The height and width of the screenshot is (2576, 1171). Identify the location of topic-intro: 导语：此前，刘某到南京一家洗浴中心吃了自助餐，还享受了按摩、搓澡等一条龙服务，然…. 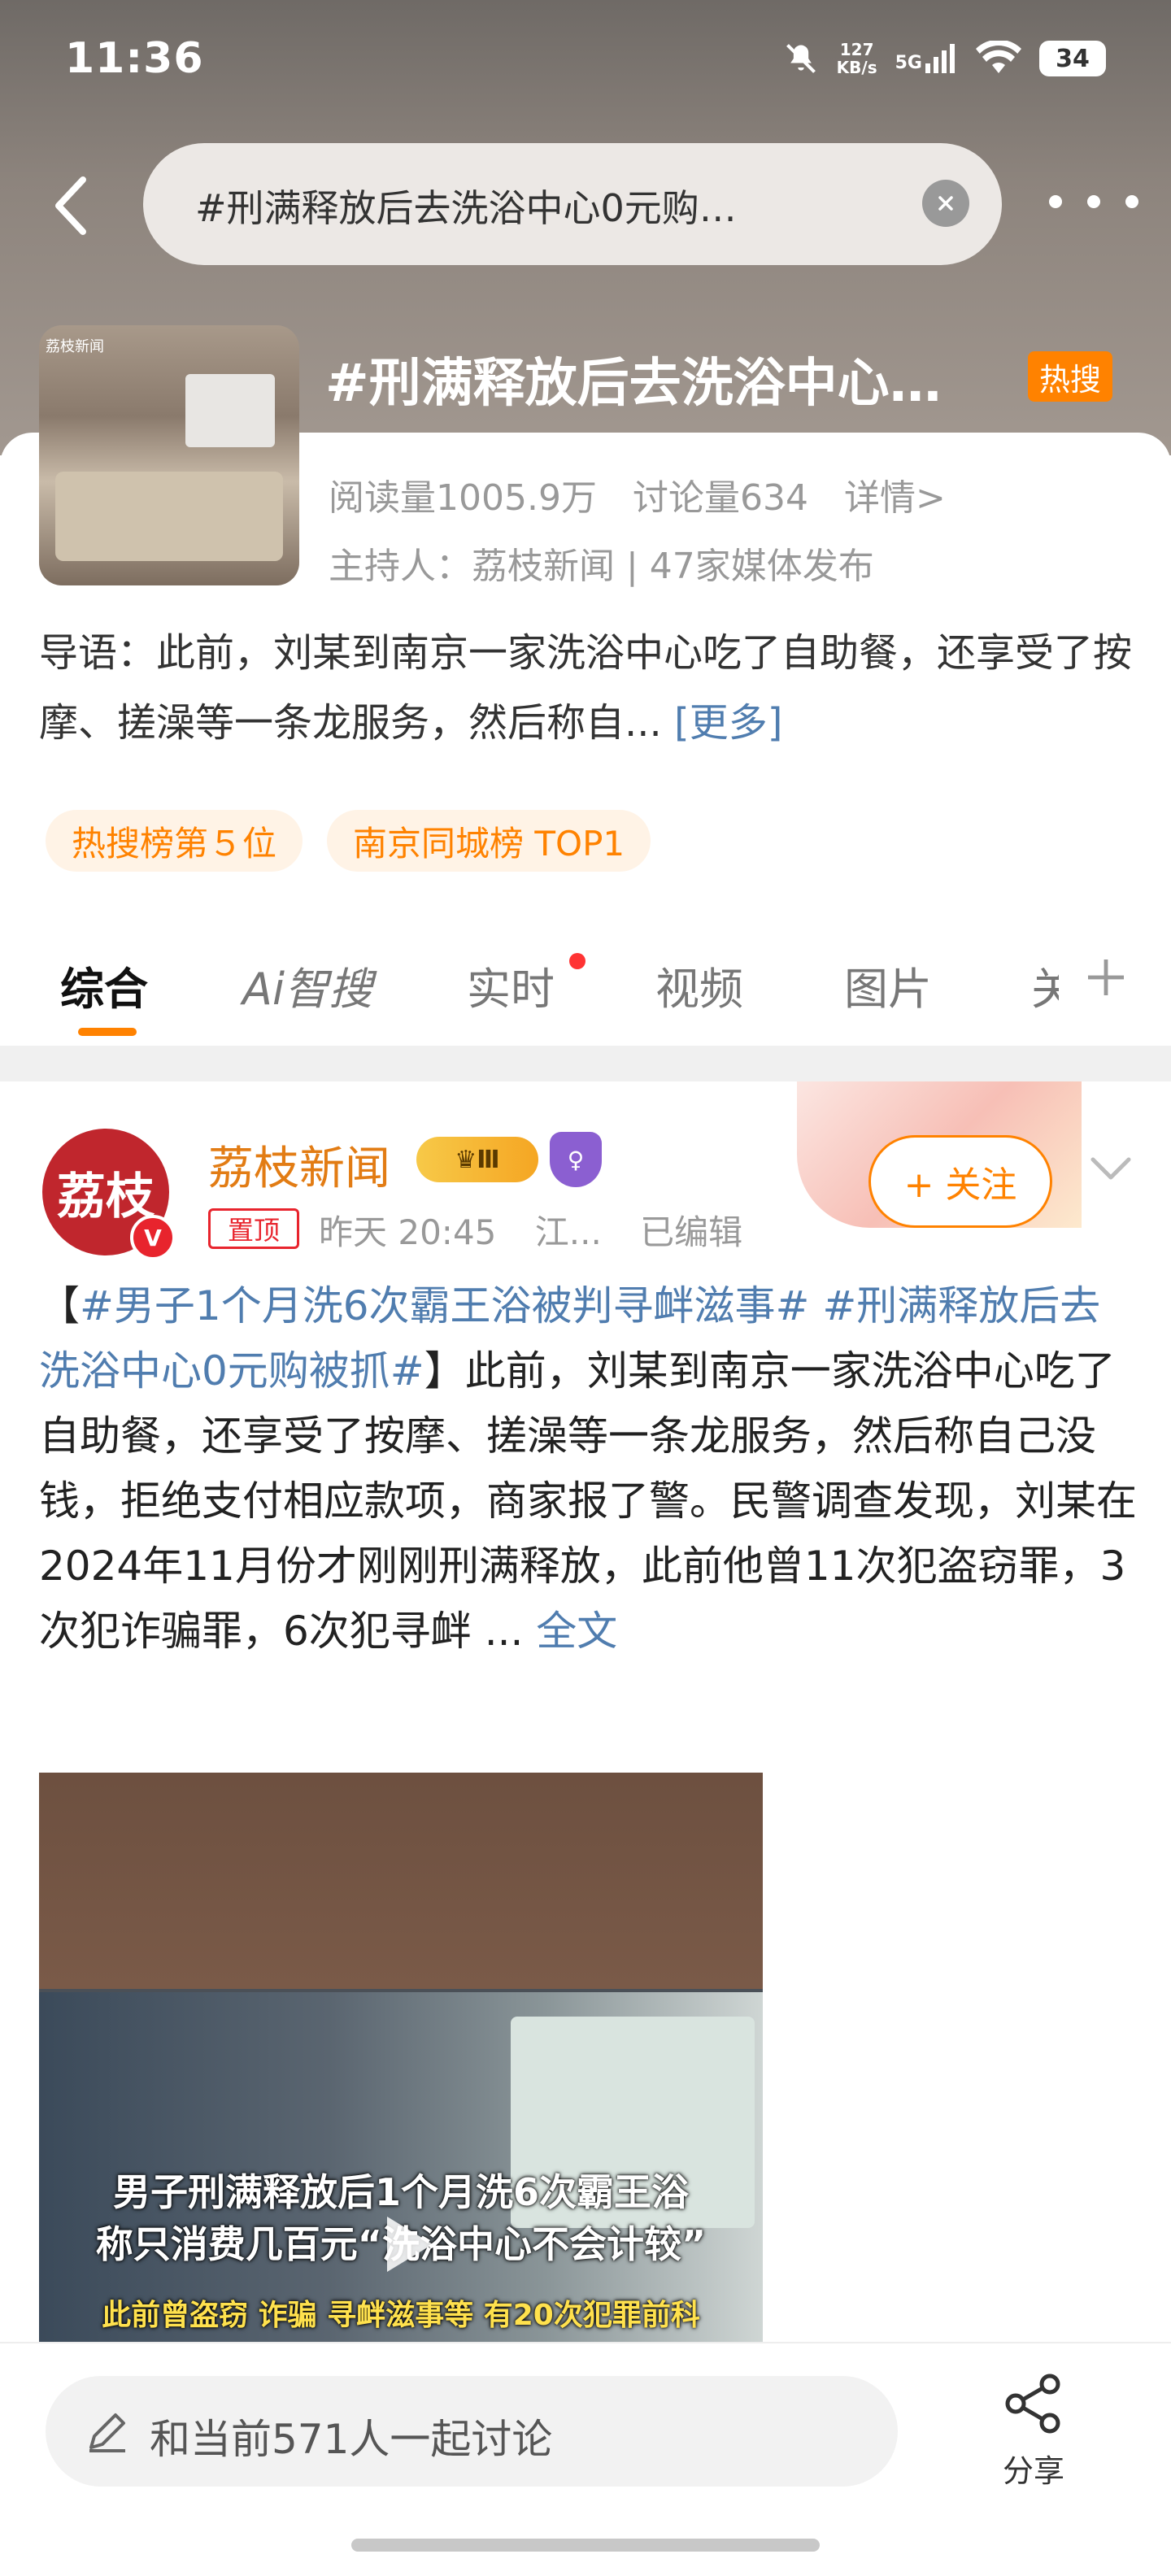
(588, 688).